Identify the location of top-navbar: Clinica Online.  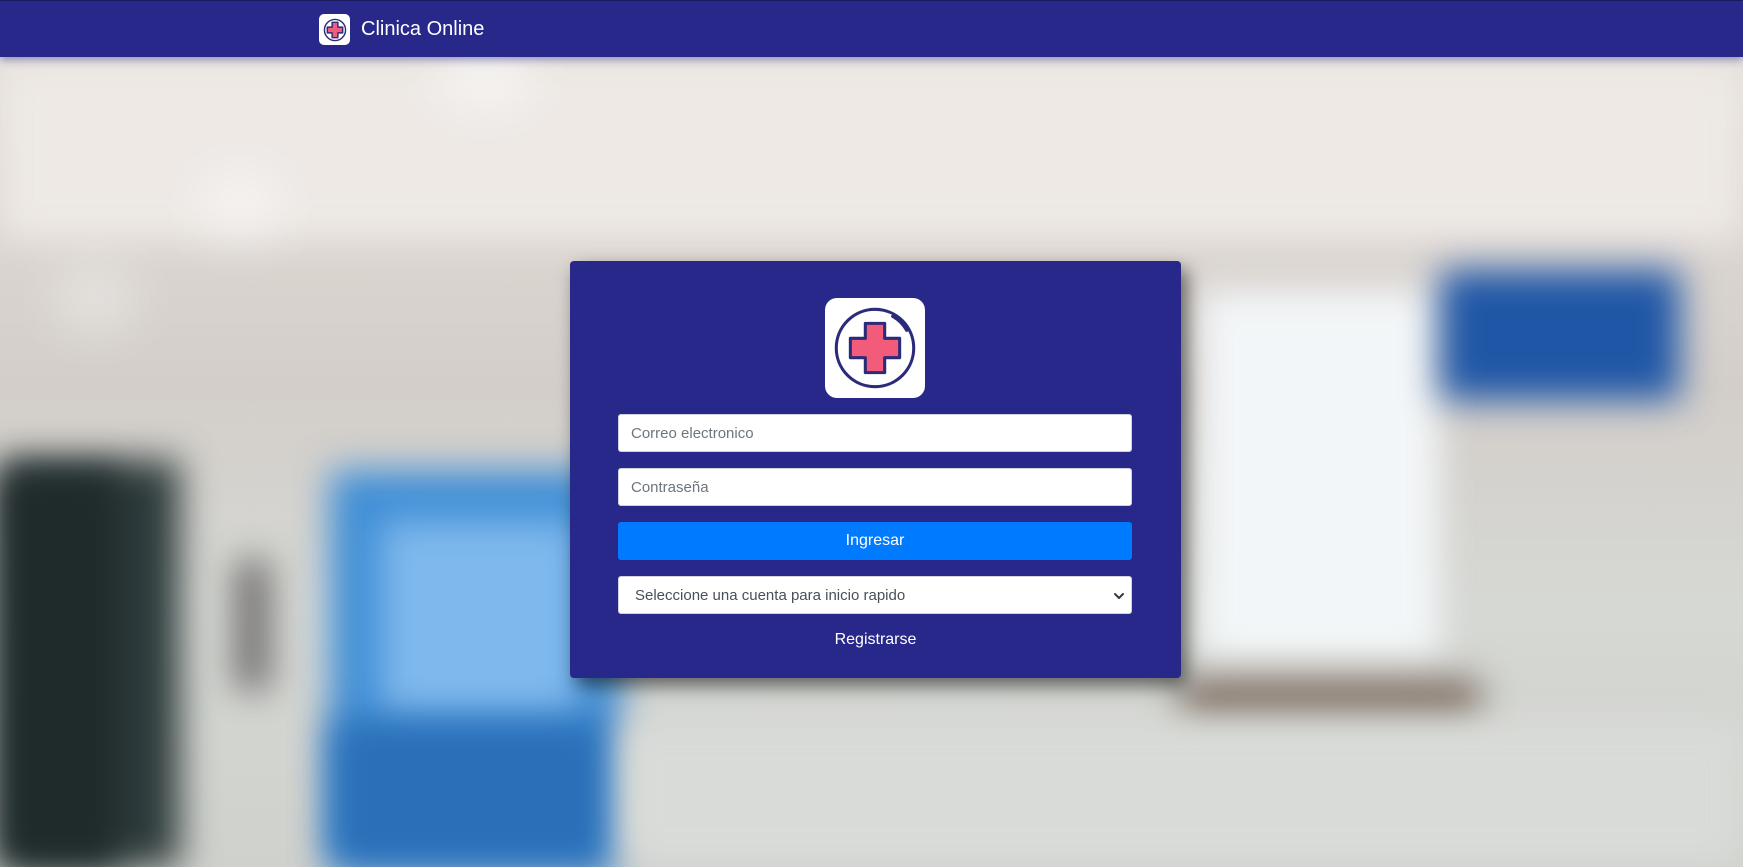
(871, 28).